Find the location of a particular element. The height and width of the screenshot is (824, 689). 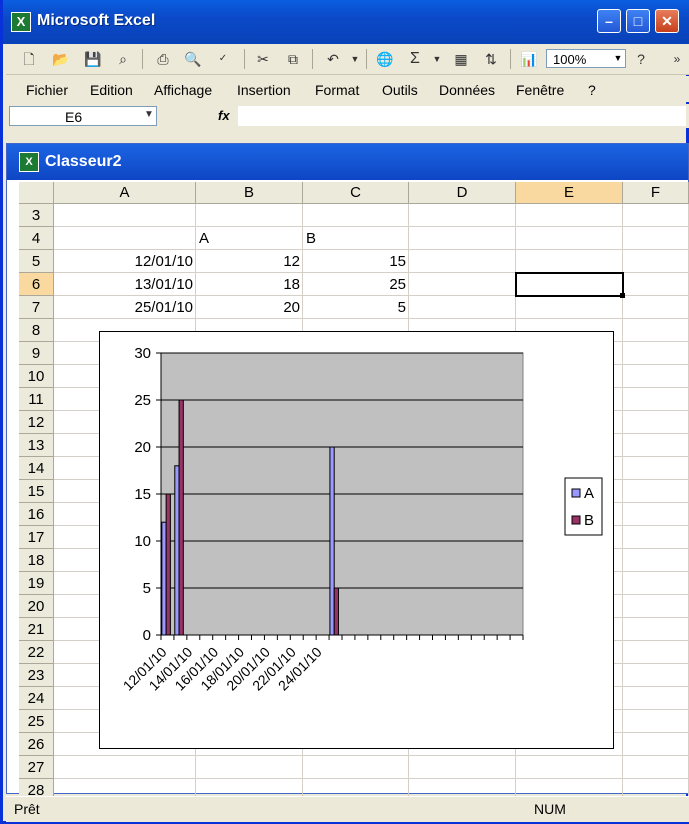

autosum-dropdown-icon: ▼ is located at coordinates (437, 59).